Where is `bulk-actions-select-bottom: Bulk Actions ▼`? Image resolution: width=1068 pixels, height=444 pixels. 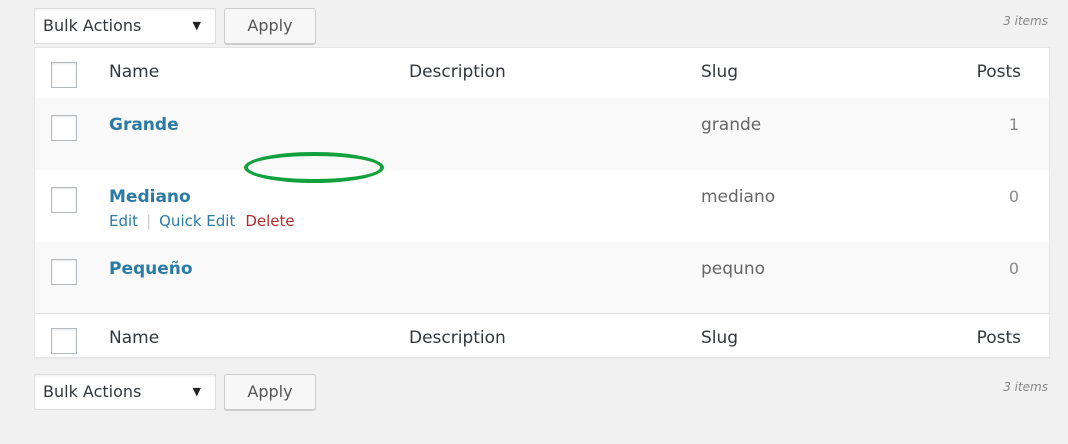 bulk-actions-select-bottom: Bulk Actions ▼ is located at coordinates (125, 392).